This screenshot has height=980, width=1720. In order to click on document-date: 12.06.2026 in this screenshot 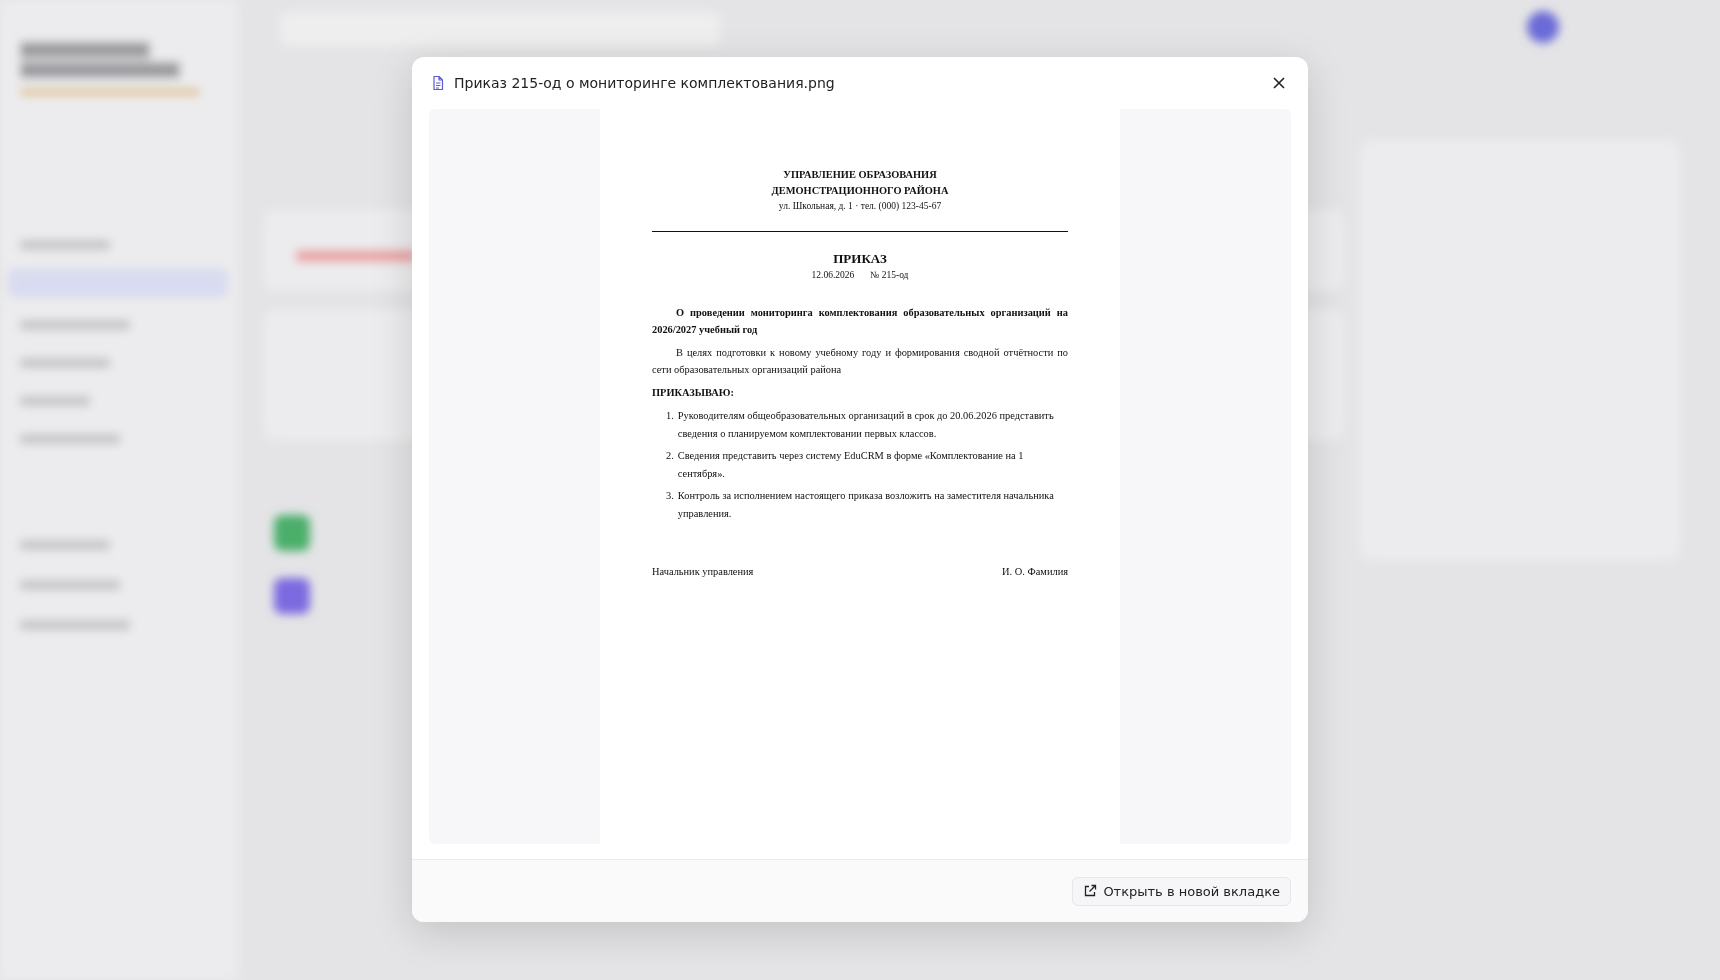, I will do `click(833, 275)`.